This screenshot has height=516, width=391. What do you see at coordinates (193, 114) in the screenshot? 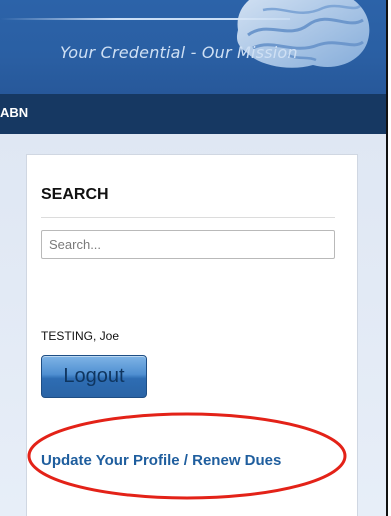
I see `main-nav-bar: ABN` at bounding box center [193, 114].